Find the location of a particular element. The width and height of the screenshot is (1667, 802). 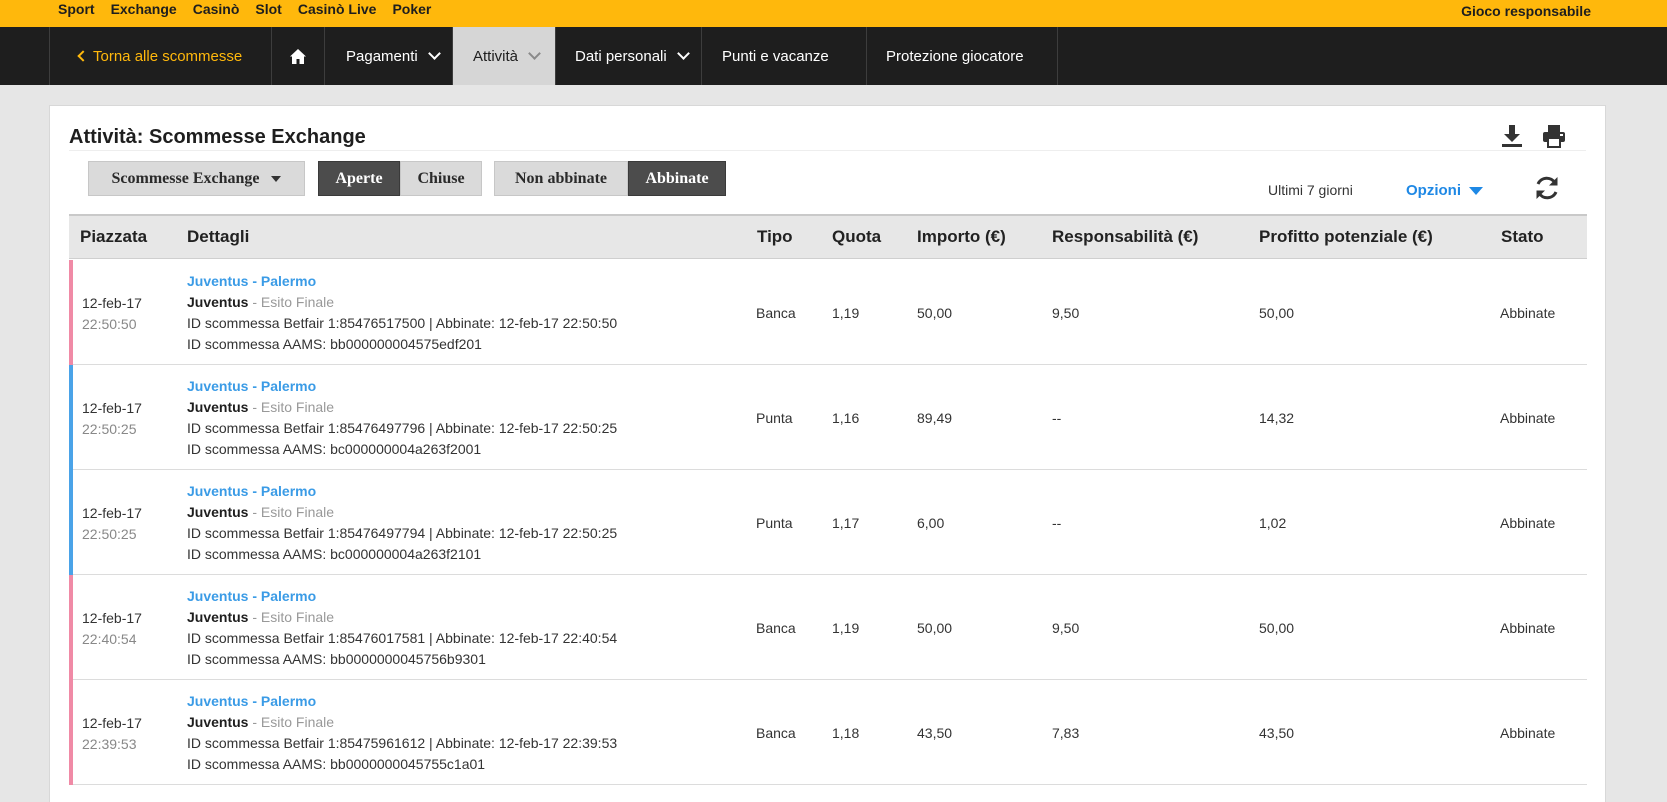

refresh-button is located at coordinates (1547, 188).